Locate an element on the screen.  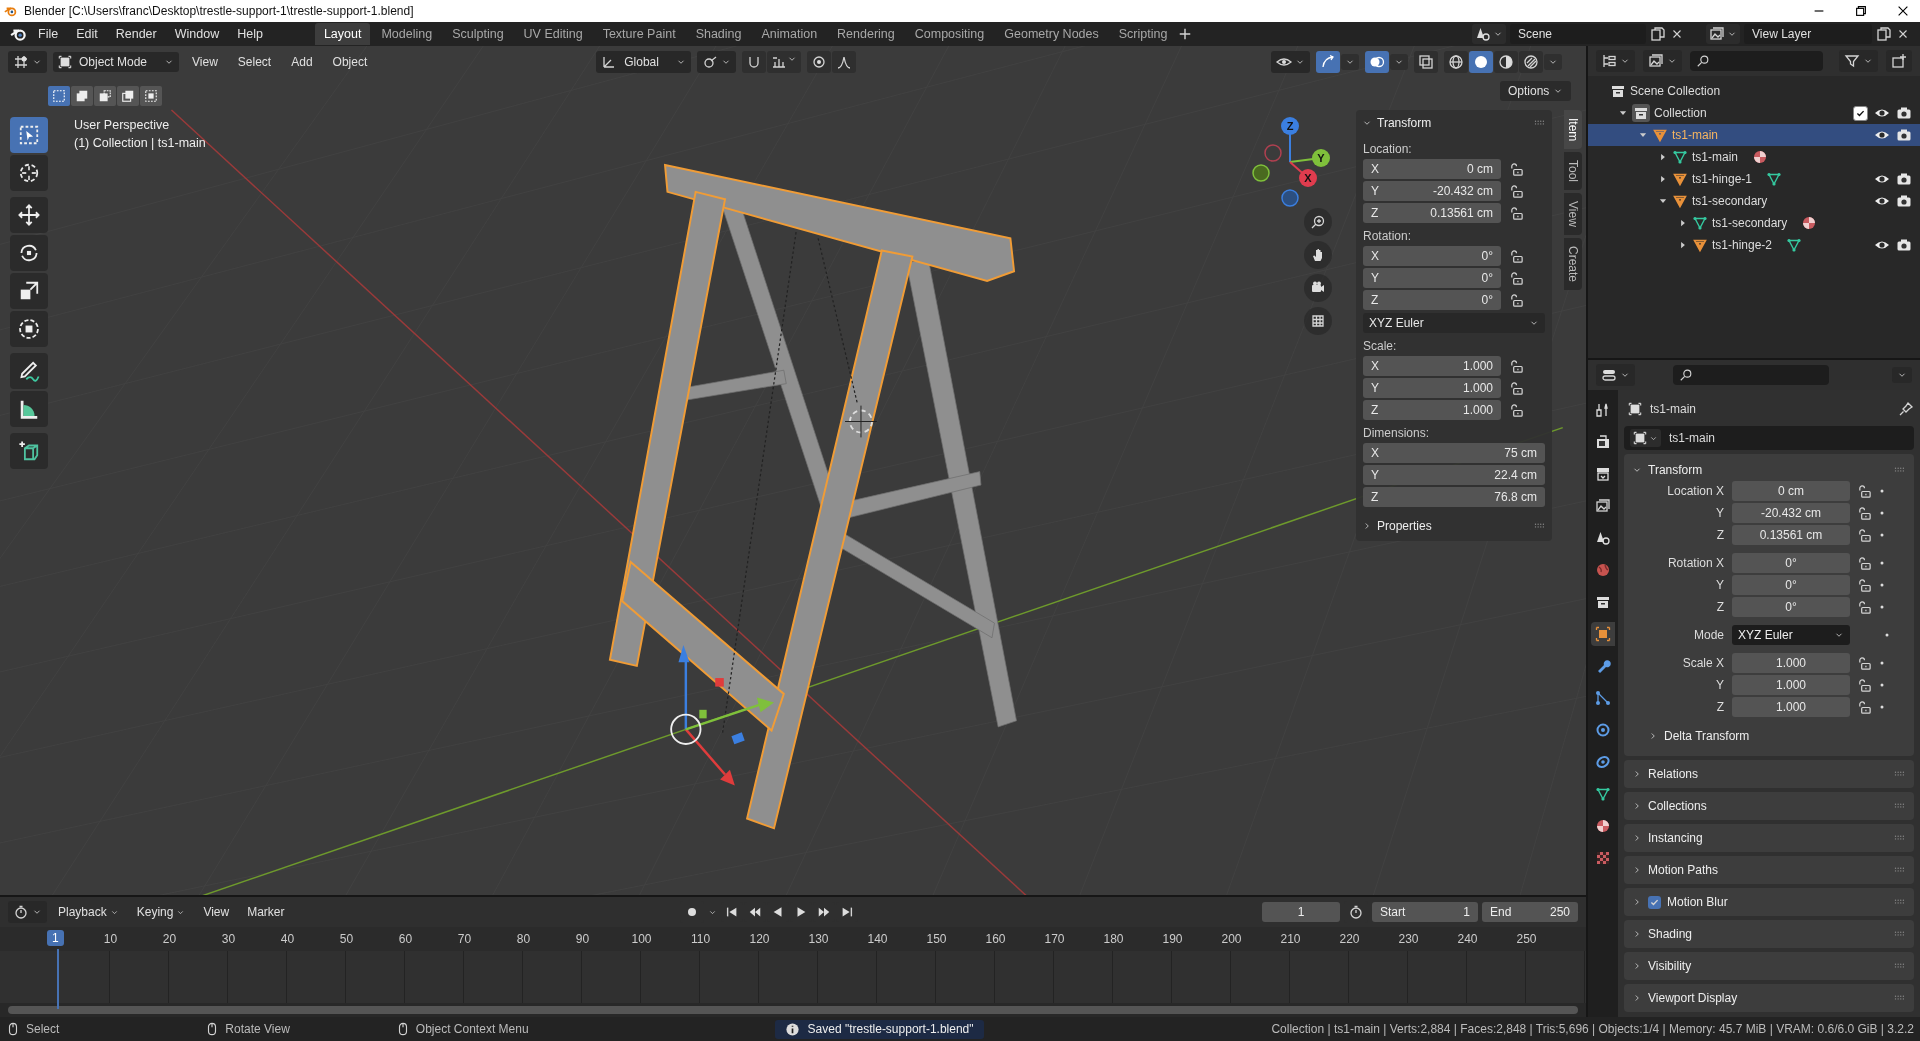
menu-item: Help is located at coordinates (250, 34).